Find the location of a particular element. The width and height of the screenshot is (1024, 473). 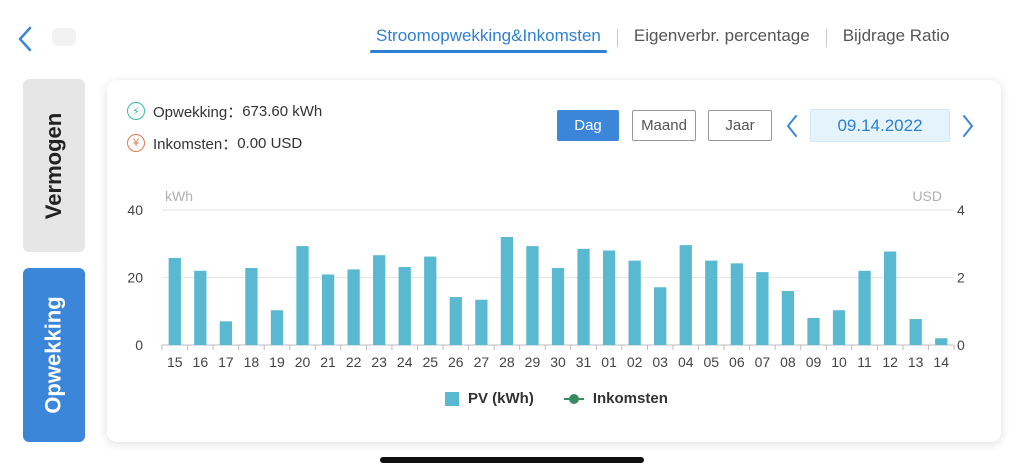

x-tick-label: 03 is located at coordinates (660, 362).